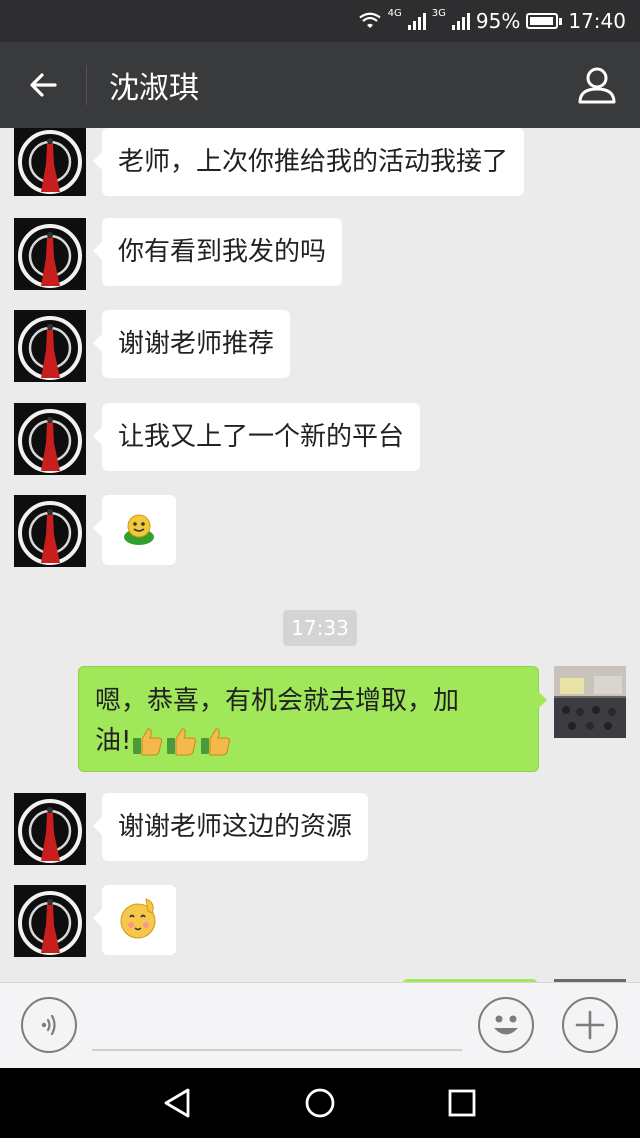 This screenshot has width=640, height=1138. What do you see at coordinates (139, 529) in the screenshot?
I see `green-smiley-sticker` at bounding box center [139, 529].